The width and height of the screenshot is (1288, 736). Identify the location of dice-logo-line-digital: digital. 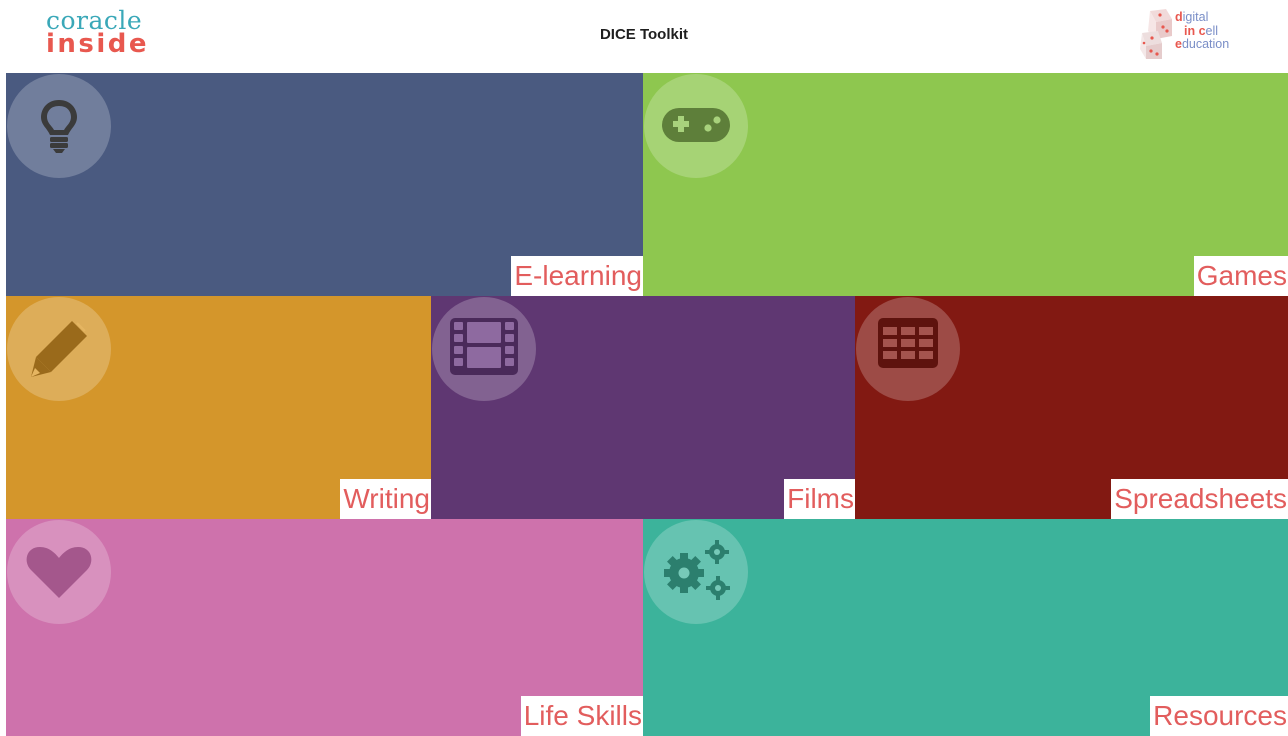
(1192, 17).